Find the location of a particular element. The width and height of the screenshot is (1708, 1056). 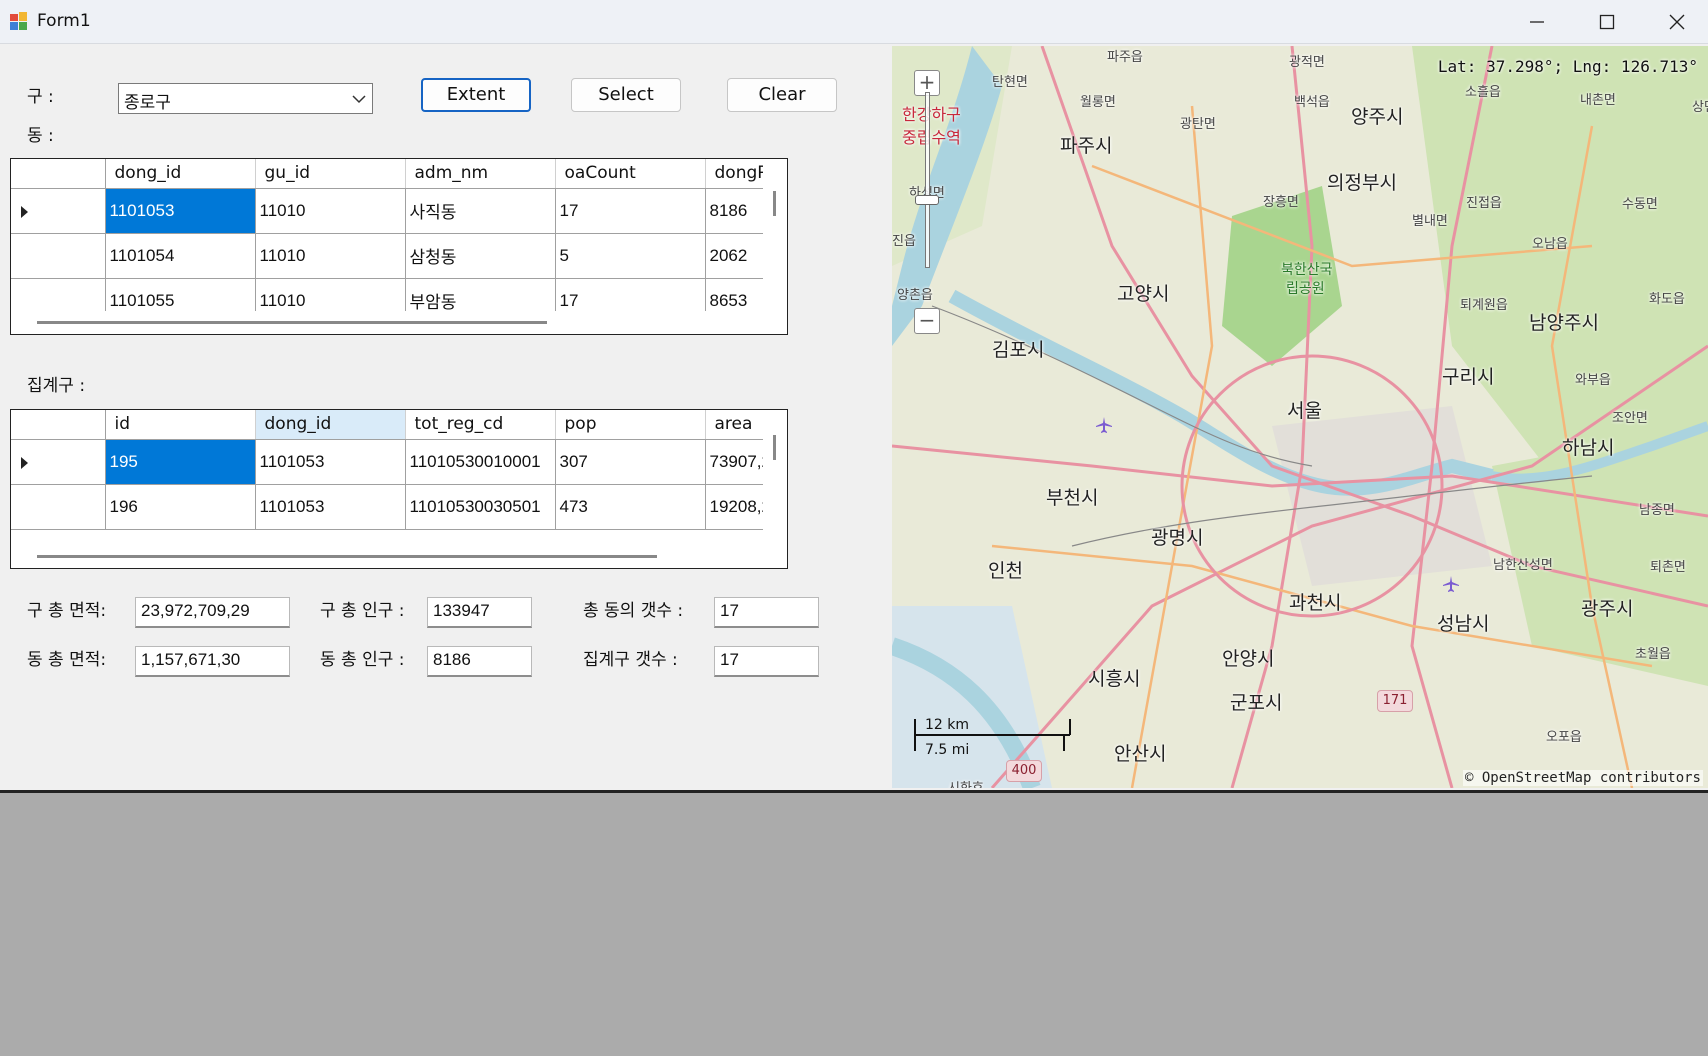

map-place-label: 남한산성면 is located at coordinates (1523, 565).